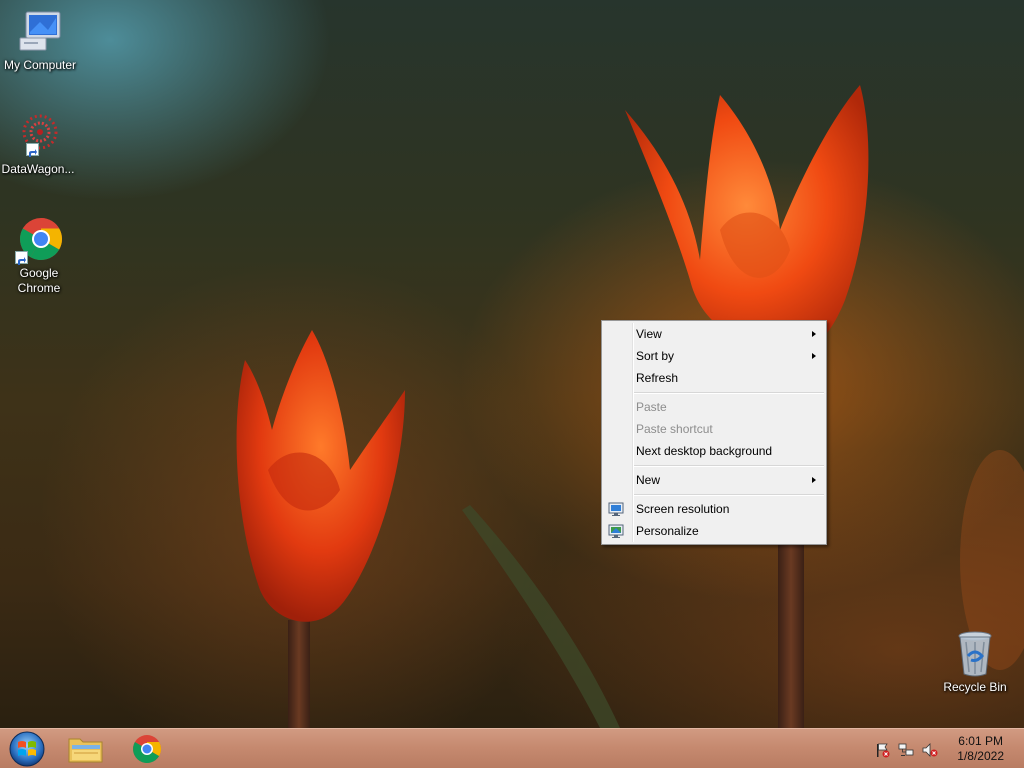 This screenshot has height=771, width=1024. What do you see at coordinates (649, 334) in the screenshot?
I see `menu-item-label: View` at bounding box center [649, 334].